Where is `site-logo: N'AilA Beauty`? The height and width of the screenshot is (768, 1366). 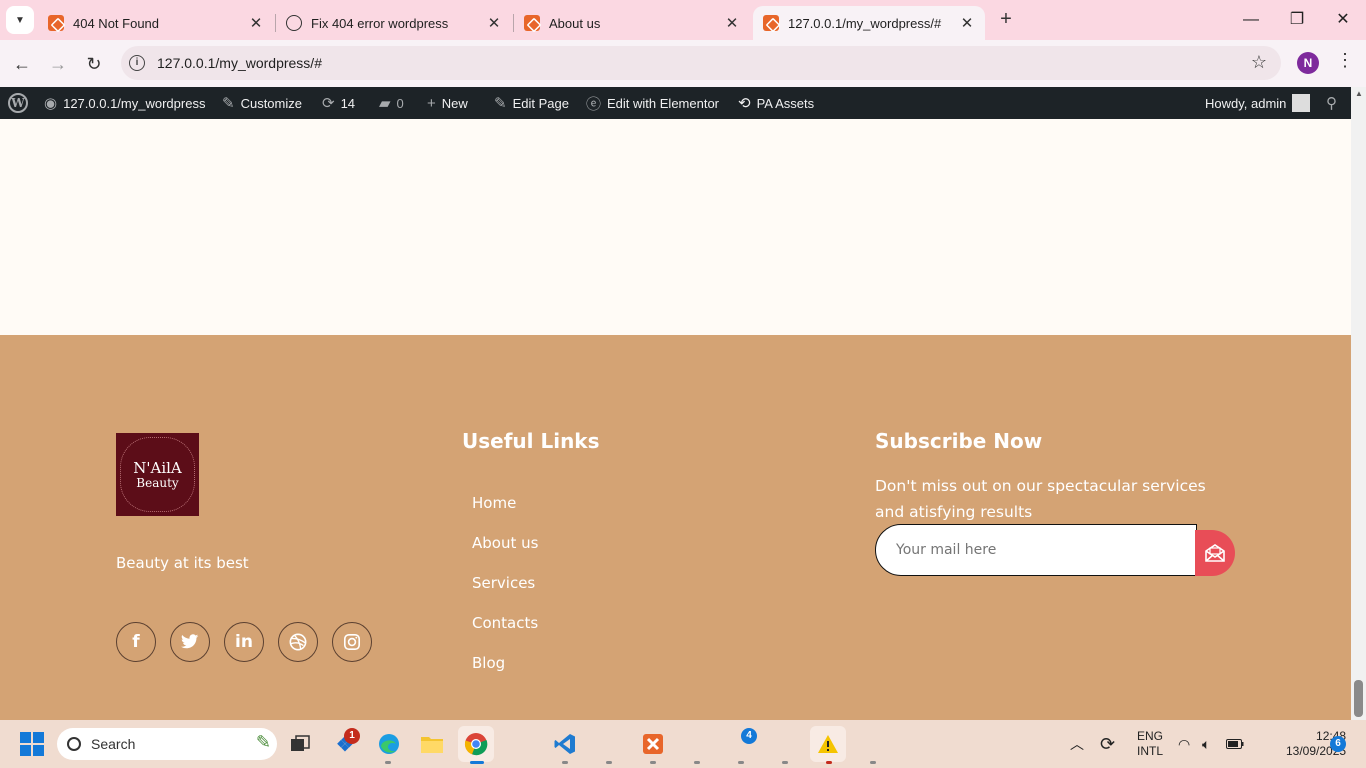 site-logo: N'AilA Beauty is located at coordinates (157, 474).